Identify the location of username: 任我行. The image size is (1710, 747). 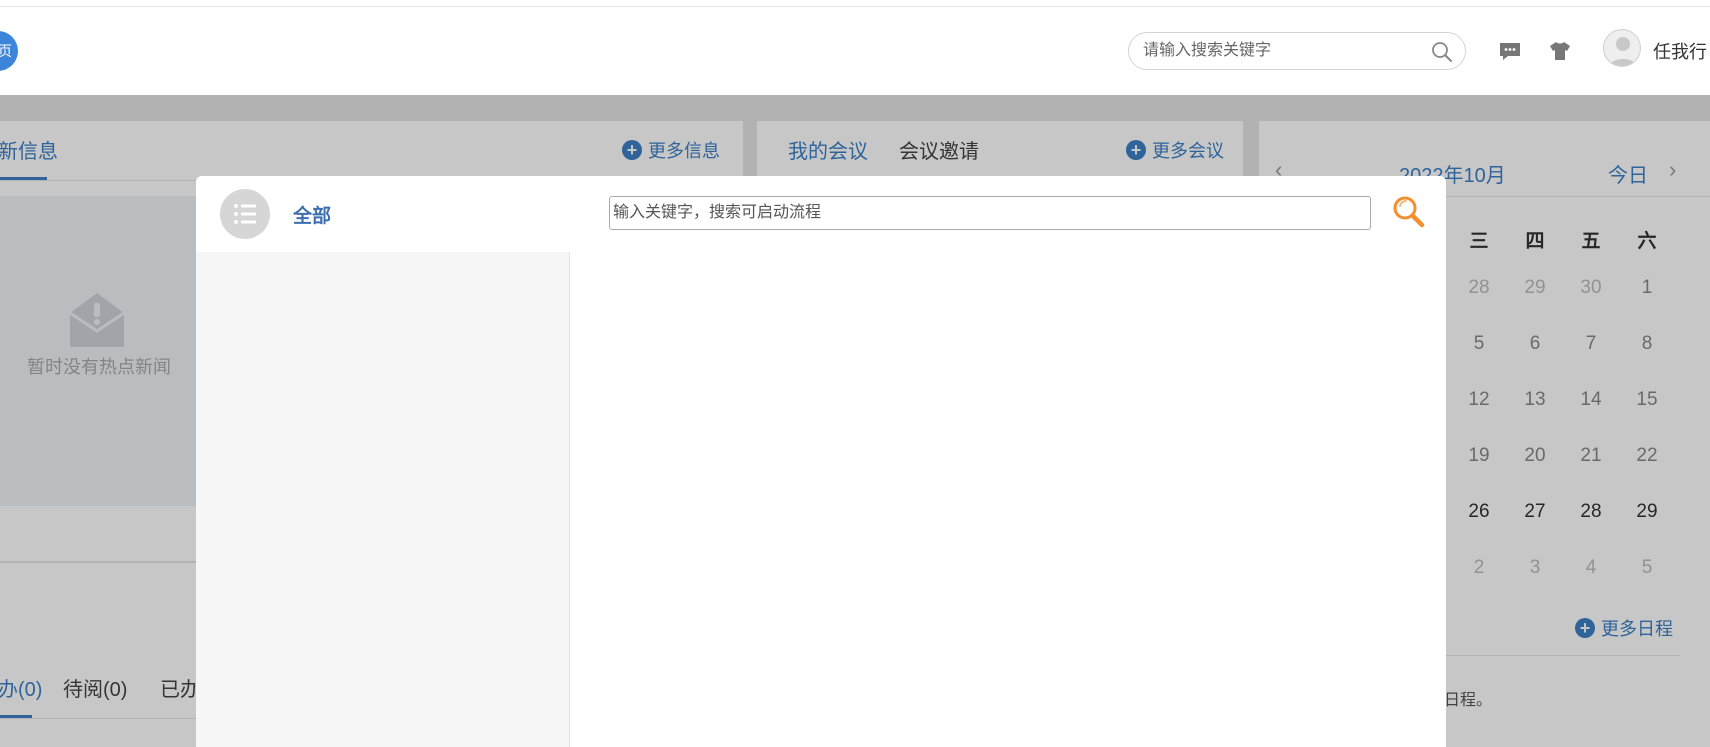
(1680, 51).